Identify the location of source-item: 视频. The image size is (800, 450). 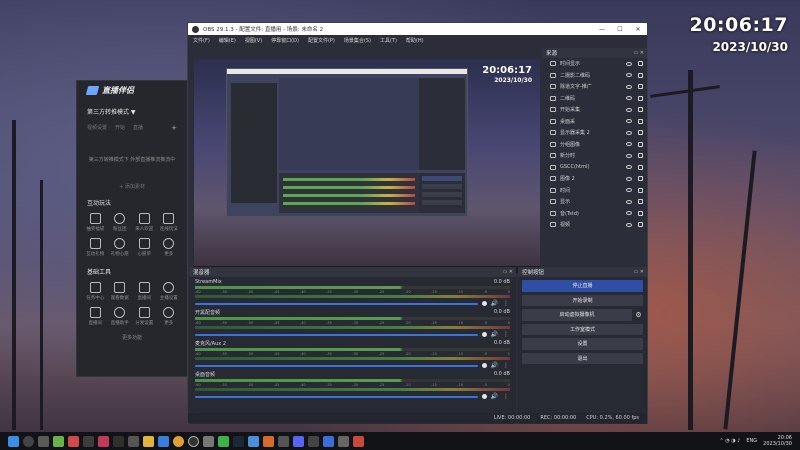
(594, 225).